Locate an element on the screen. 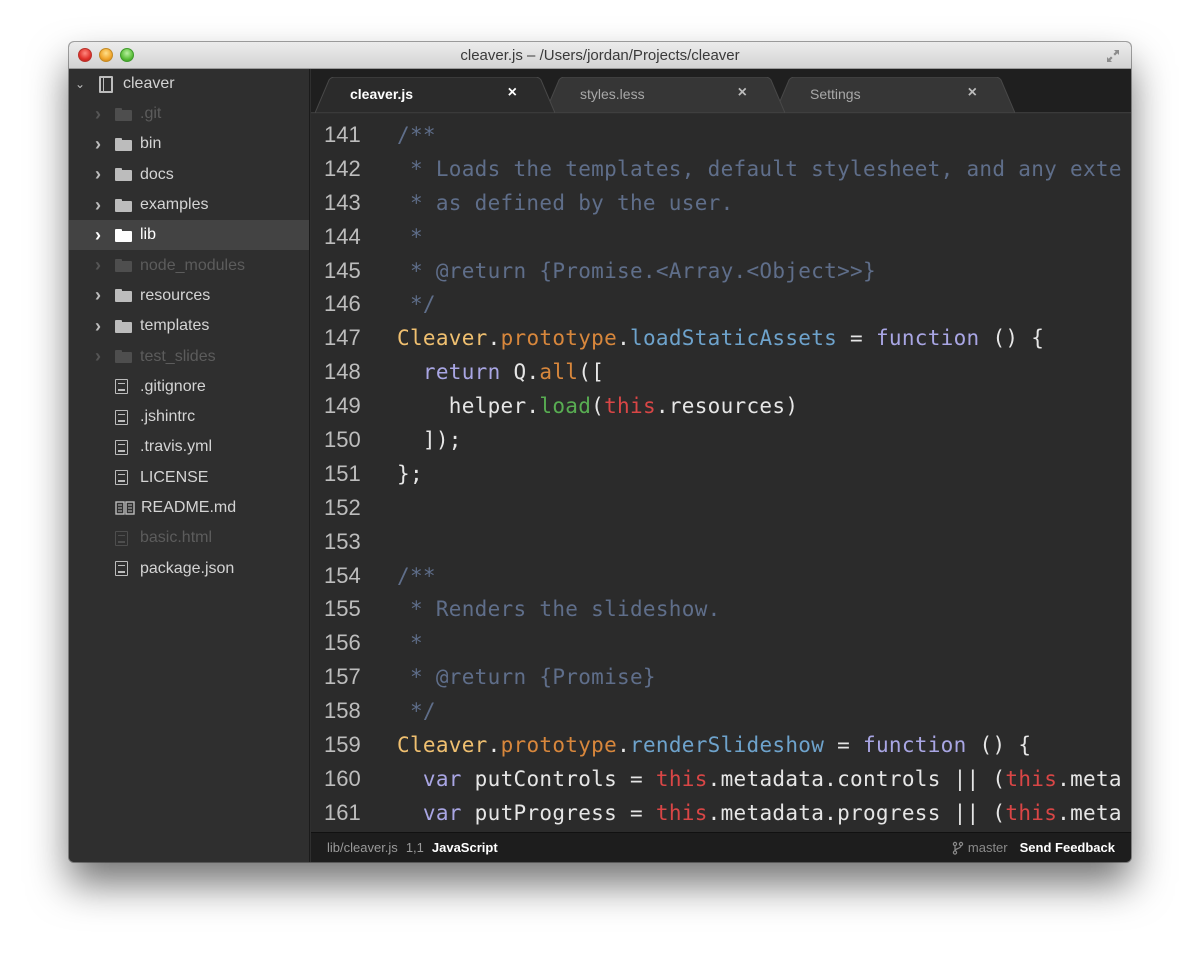  token-plain: Q. is located at coordinates (520, 372).